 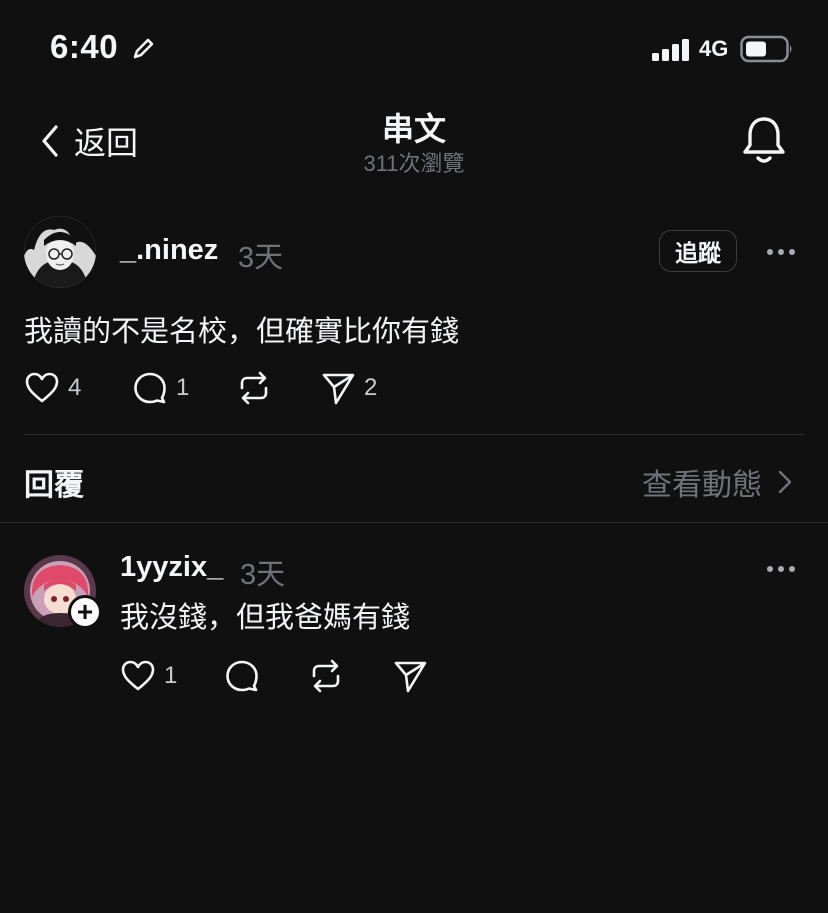 I want to click on follow-button: 追蹤, so click(x=698, y=251).